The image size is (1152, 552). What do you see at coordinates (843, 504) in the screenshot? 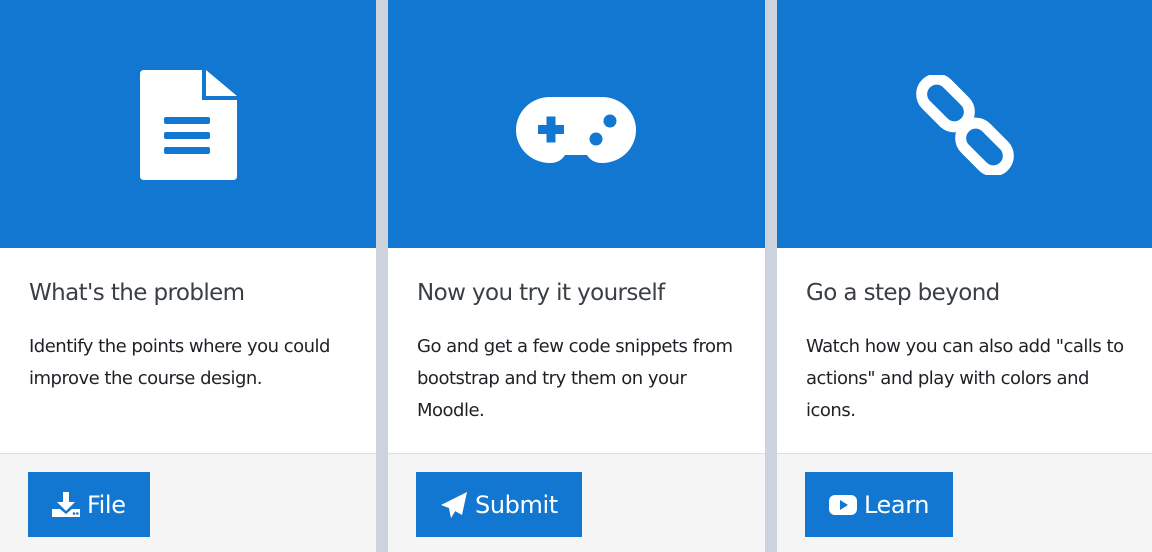
I see `youtube-play-icon` at bounding box center [843, 504].